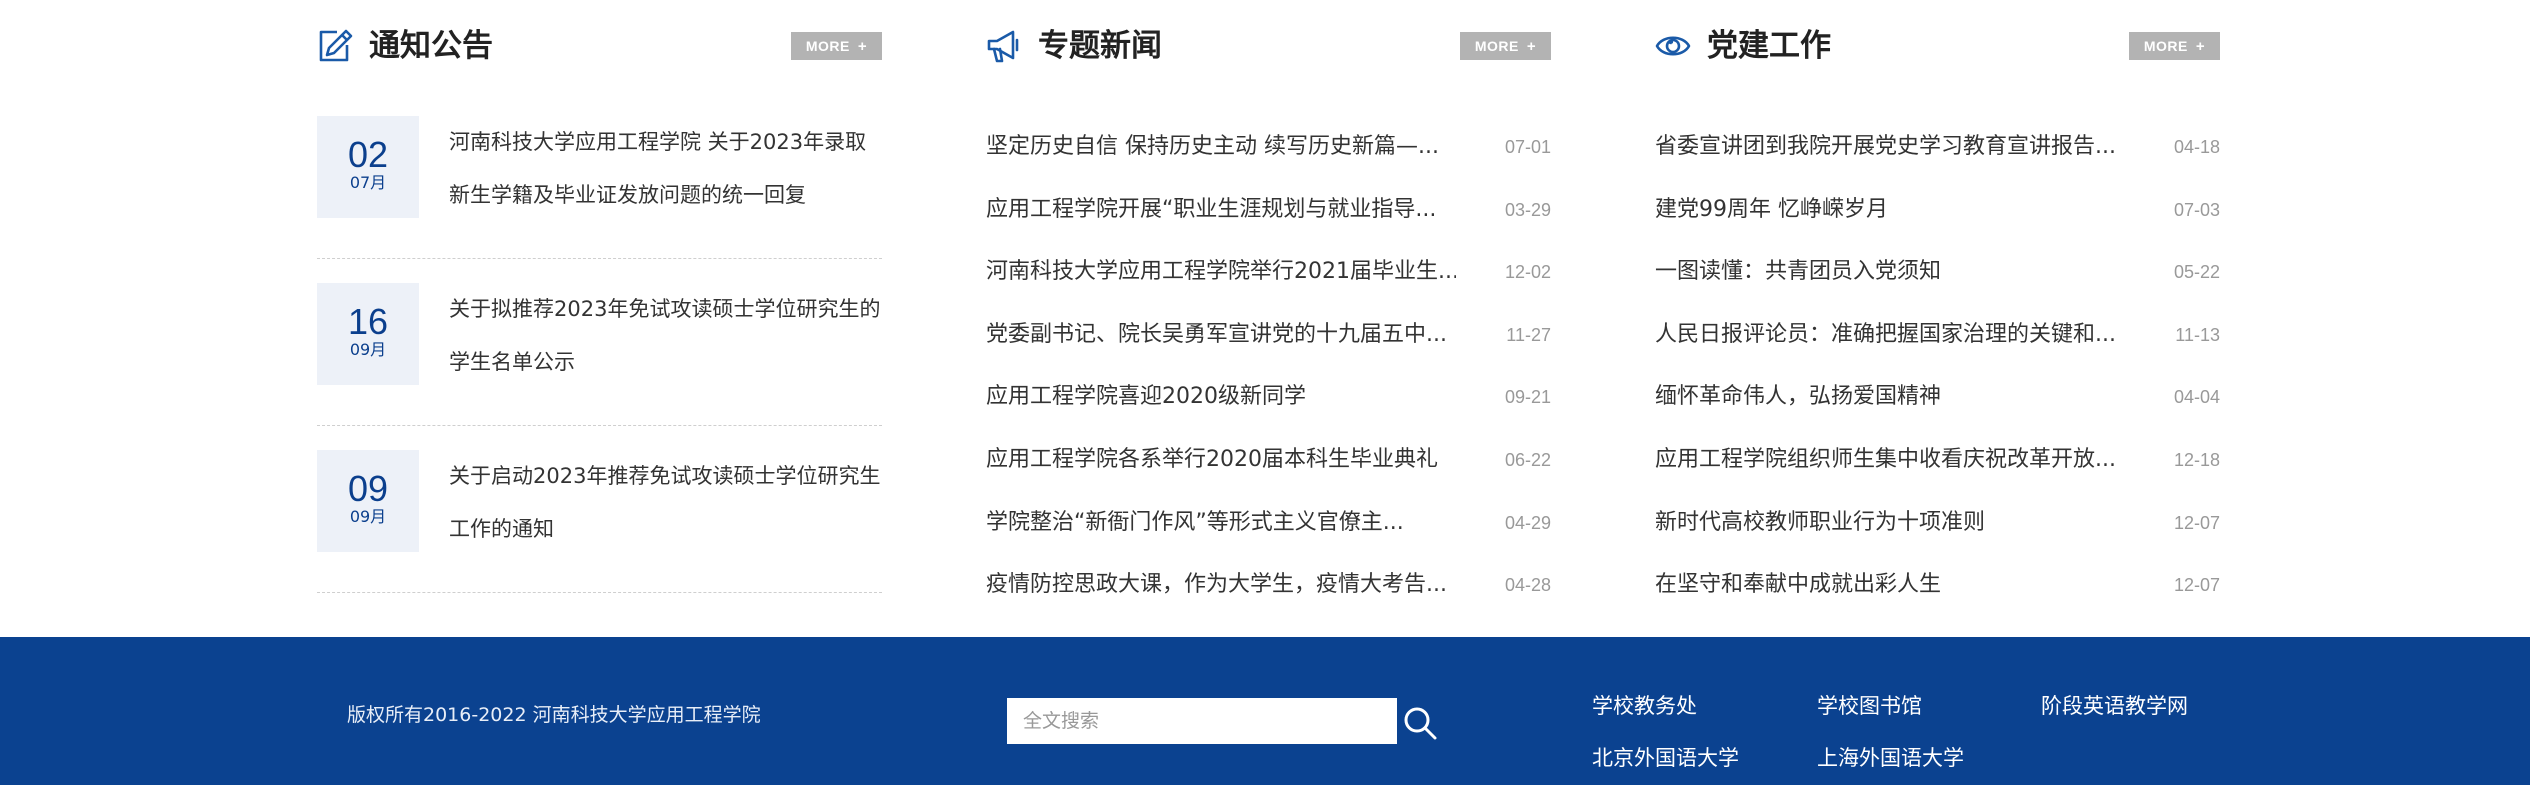 The width and height of the screenshot is (2530, 785). I want to click on date-day: 02, so click(368, 154).